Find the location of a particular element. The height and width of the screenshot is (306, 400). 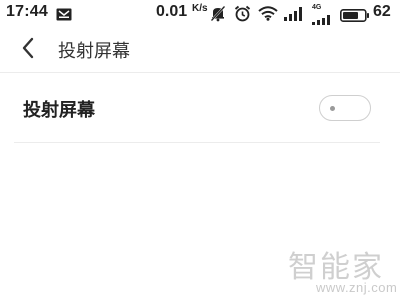

status-time: 17:44 is located at coordinates (27, 11).